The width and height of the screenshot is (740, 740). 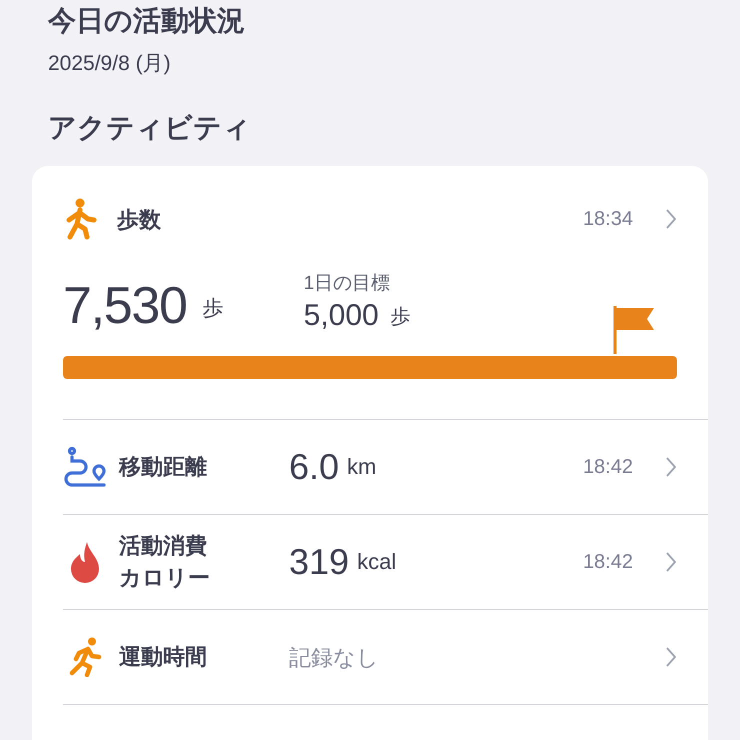 I want to click on section-heading: アクティビティ, so click(x=149, y=127).